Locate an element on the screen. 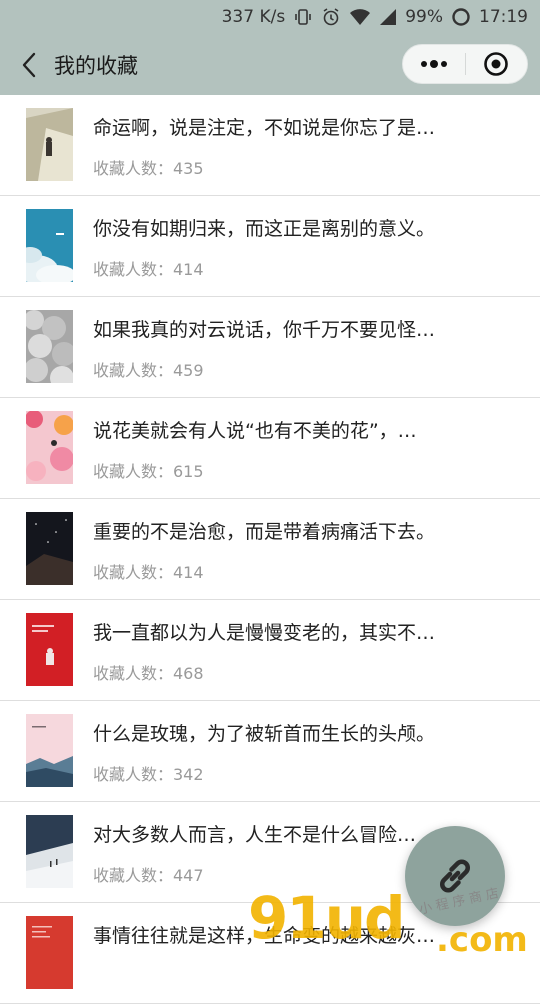 The height and width of the screenshot is (1004, 540). back-button is located at coordinates (29, 65).